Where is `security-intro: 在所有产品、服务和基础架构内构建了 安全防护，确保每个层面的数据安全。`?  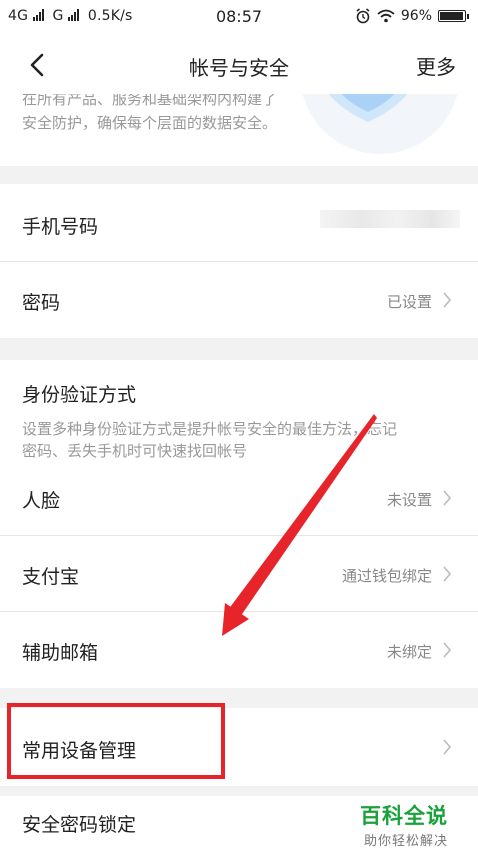 security-intro: 在所有产品、服务和基础架构内构建了 安全防护，确保每个层面的数据安全。 is located at coordinates (239, 130).